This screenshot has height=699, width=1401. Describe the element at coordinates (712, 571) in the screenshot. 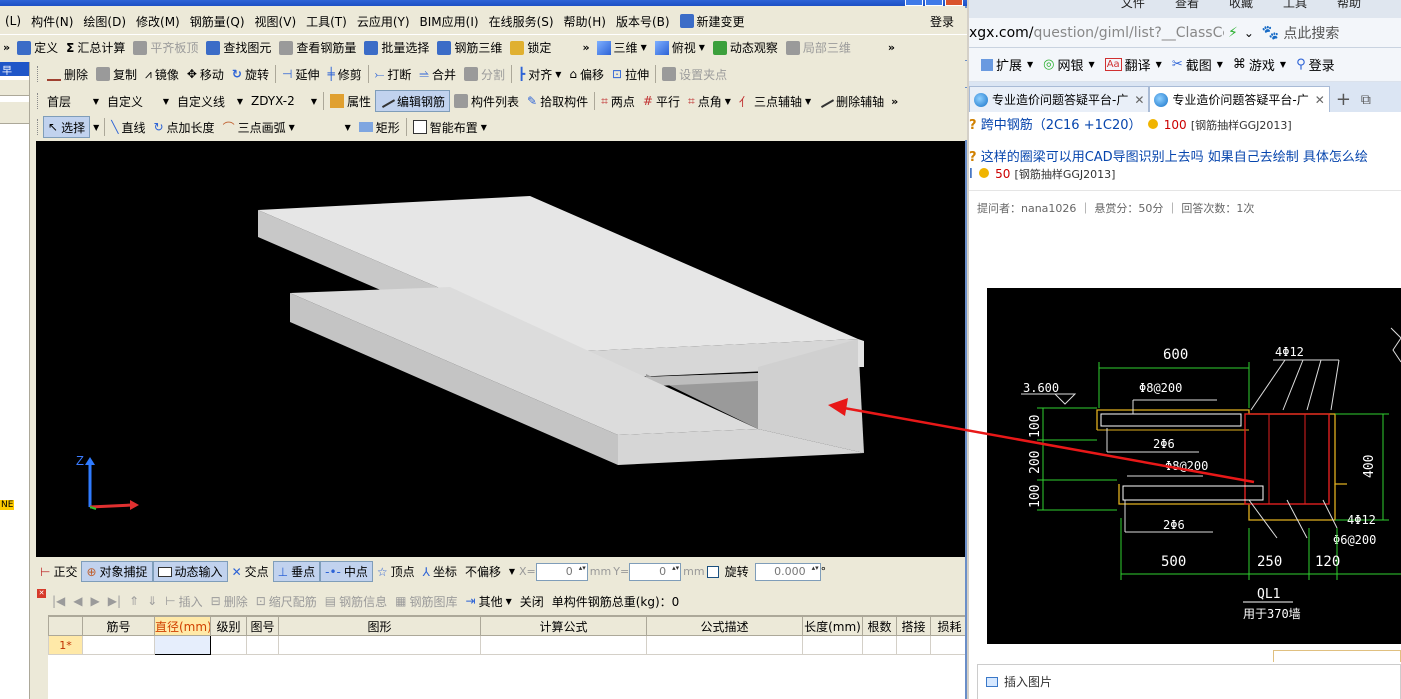

I see `rotate-checkbox` at that location.